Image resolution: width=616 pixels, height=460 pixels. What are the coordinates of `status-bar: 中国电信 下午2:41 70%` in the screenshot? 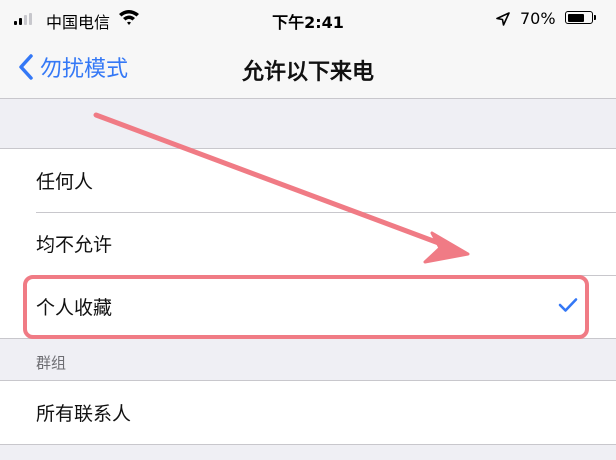 It's located at (308, 19).